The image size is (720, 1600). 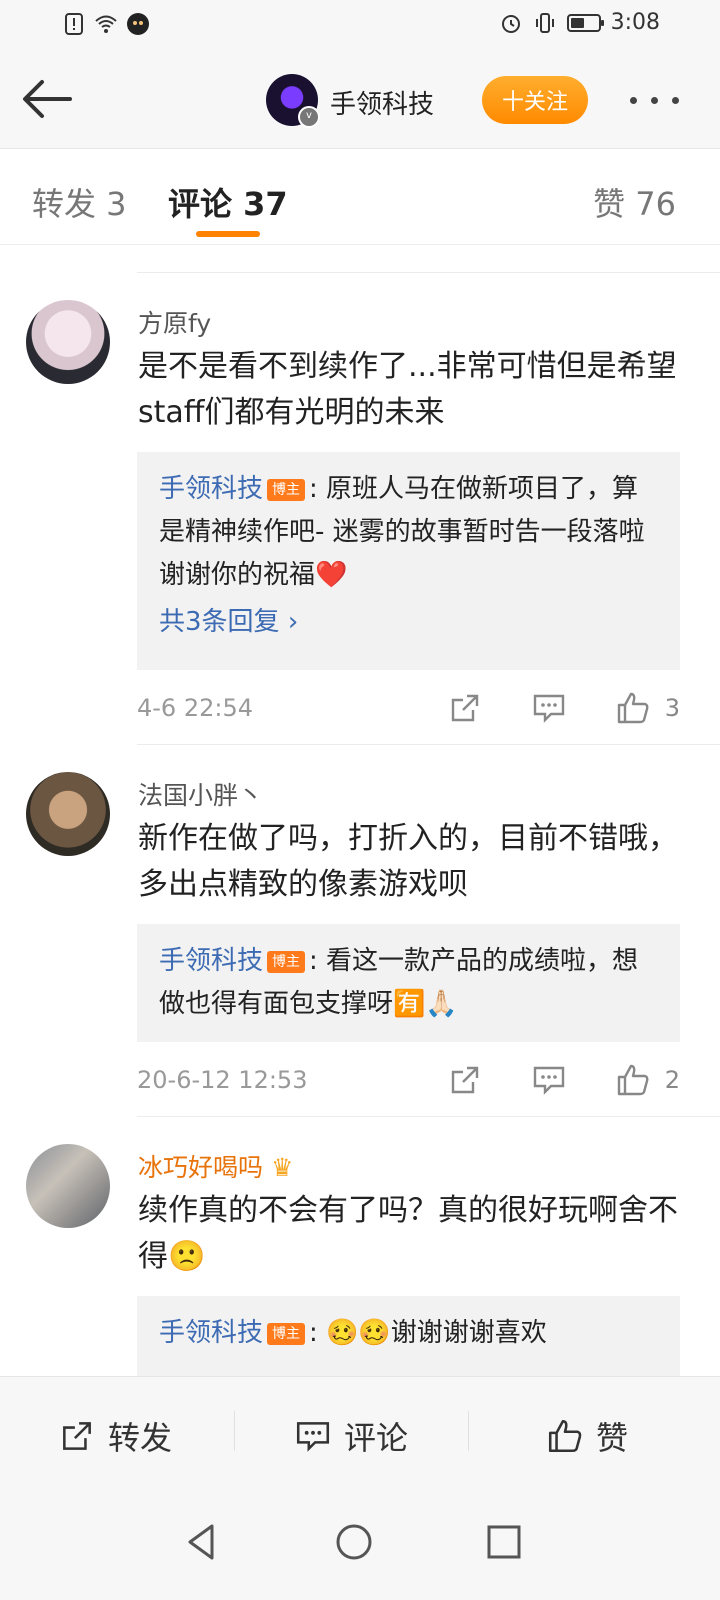 I want to click on comment-button: 评论, so click(x=351, y=1436).